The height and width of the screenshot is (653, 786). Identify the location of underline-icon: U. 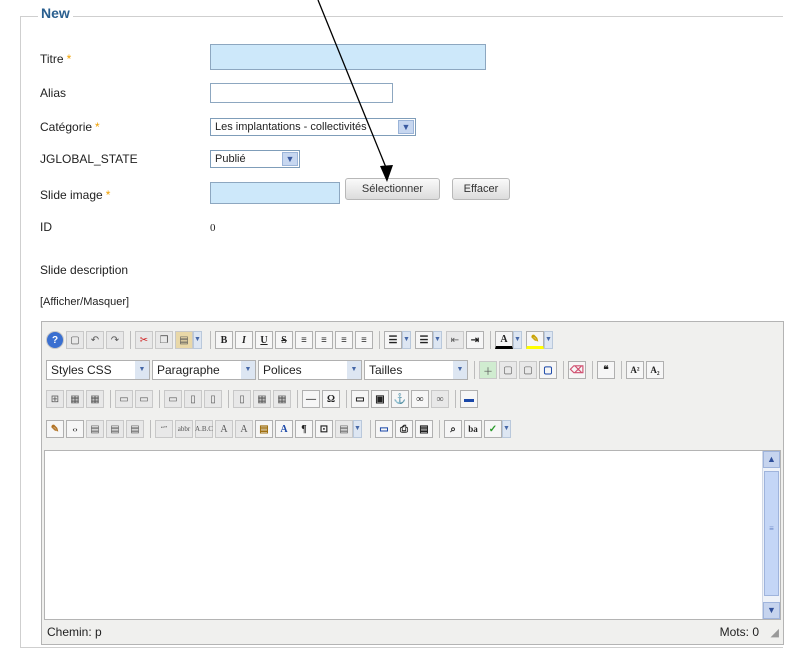
(264, 340).